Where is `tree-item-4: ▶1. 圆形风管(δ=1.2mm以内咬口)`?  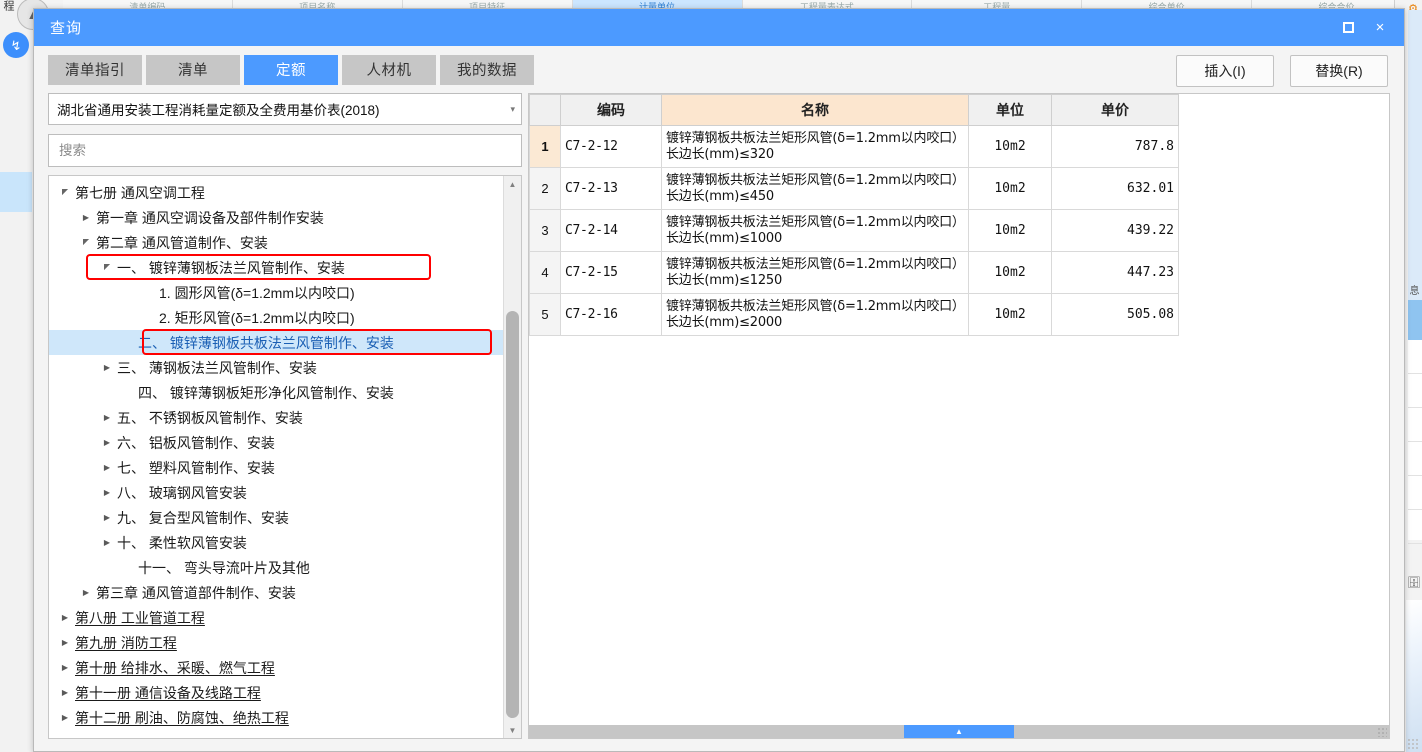
tree-item-4: ▶1. 圆形风管(δ=1.2mm以内咬口) is located at coordinates (276, 292).